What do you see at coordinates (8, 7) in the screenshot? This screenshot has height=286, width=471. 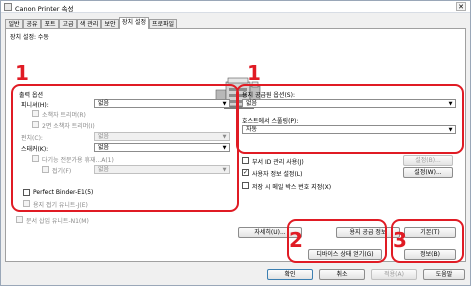 I see `app-printer-icon` at bounding box center [8, 7].